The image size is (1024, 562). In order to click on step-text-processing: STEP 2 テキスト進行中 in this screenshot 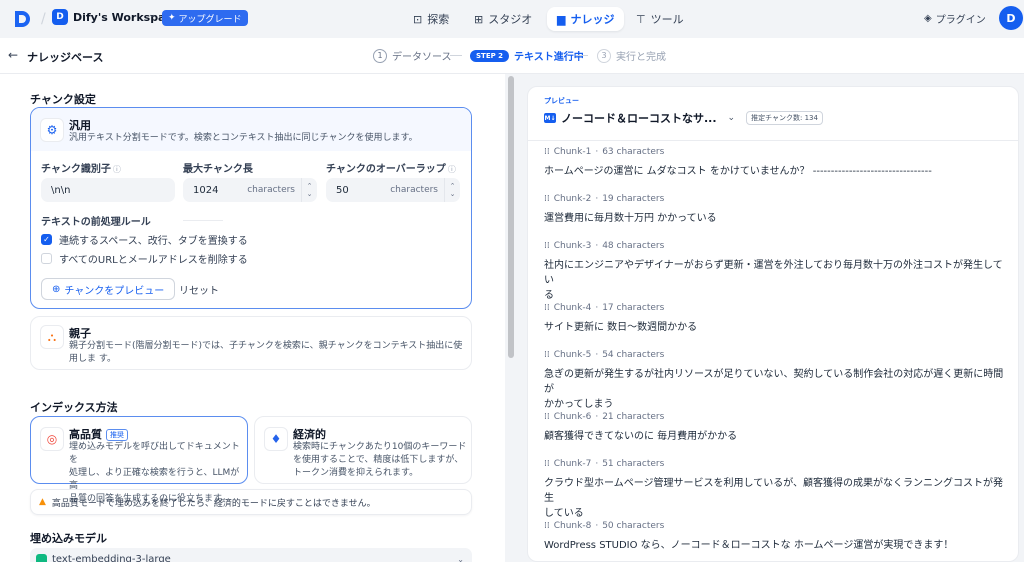, I will do `click(527, 55)`.